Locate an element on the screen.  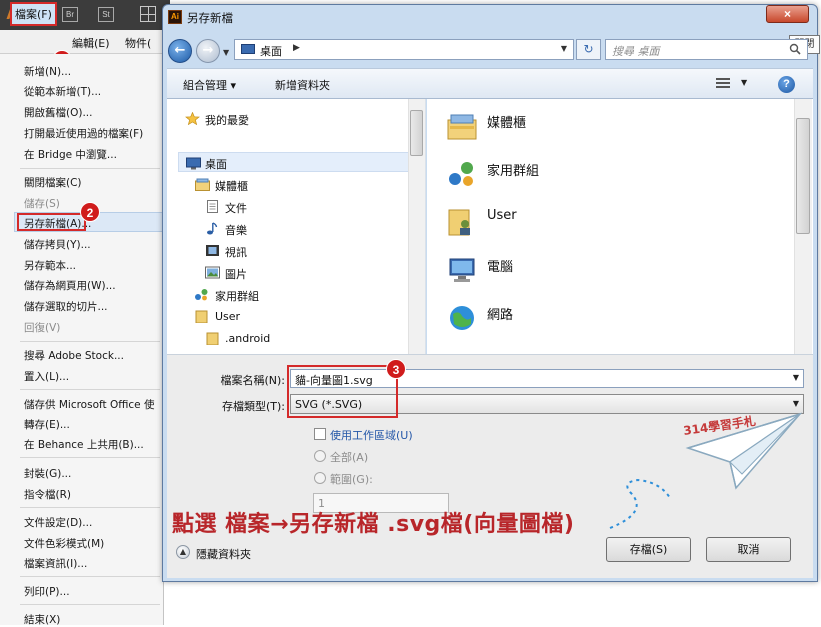
view-dropdown-icon: ▼ is located at coordinates (744, 82).